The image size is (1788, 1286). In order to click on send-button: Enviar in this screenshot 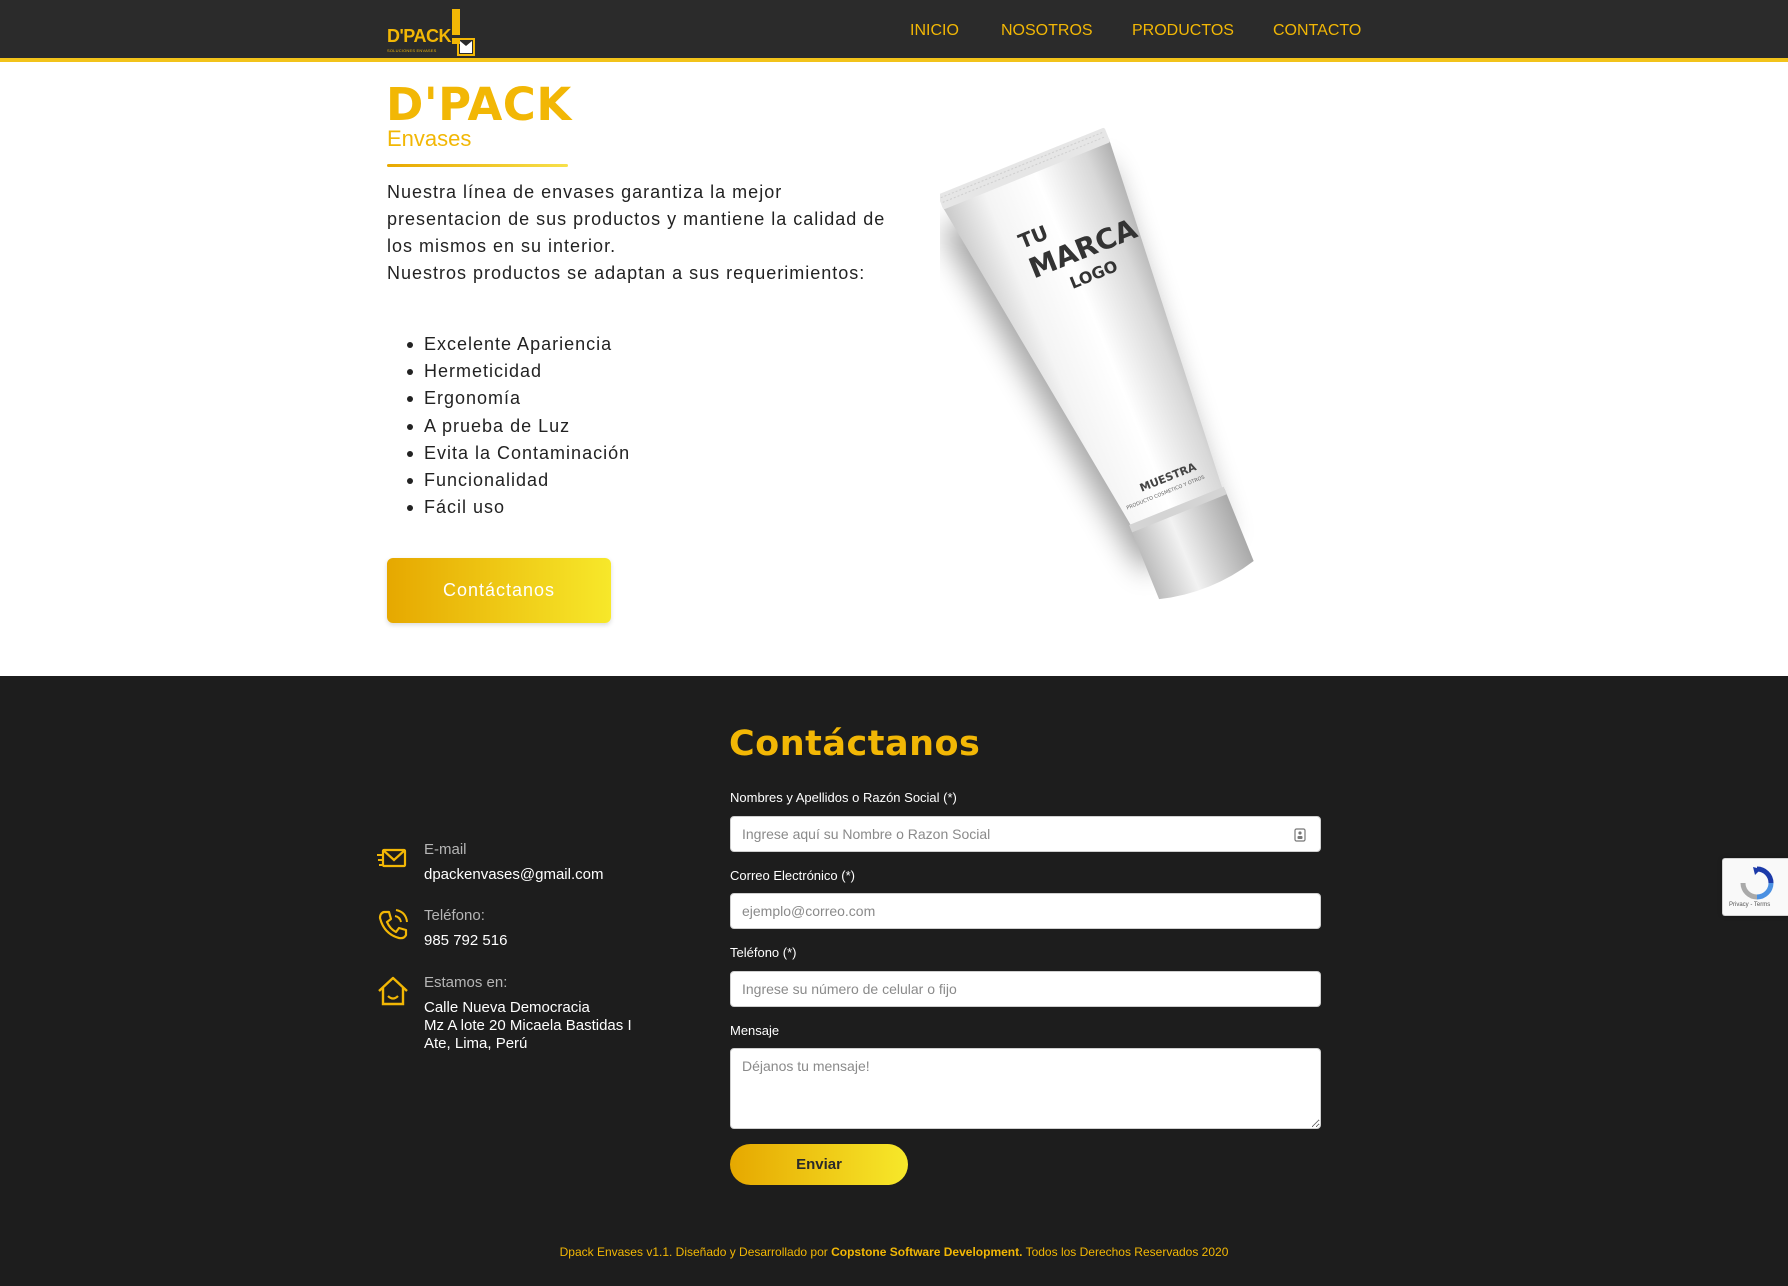, I will do `click(819, 1164)`.